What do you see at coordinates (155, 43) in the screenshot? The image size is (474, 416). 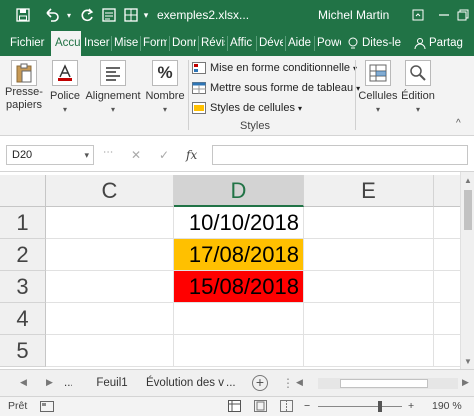 I see `tab-formules: Form` at bounding box center [155, 43].